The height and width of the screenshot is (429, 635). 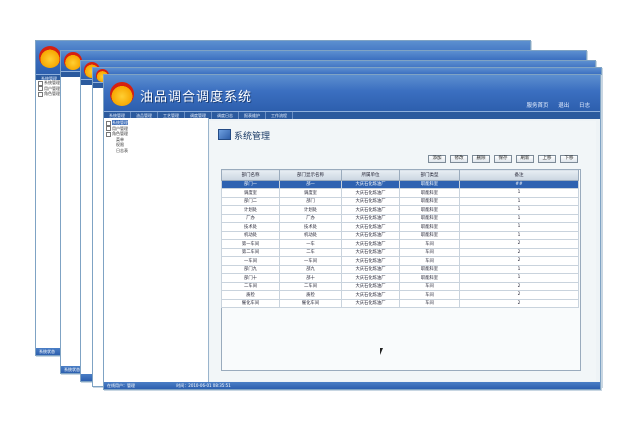 I want to click on table-row: 部门十 部十 大庆石化炼油厂 职能科室 1, so click(x=400, y=278).